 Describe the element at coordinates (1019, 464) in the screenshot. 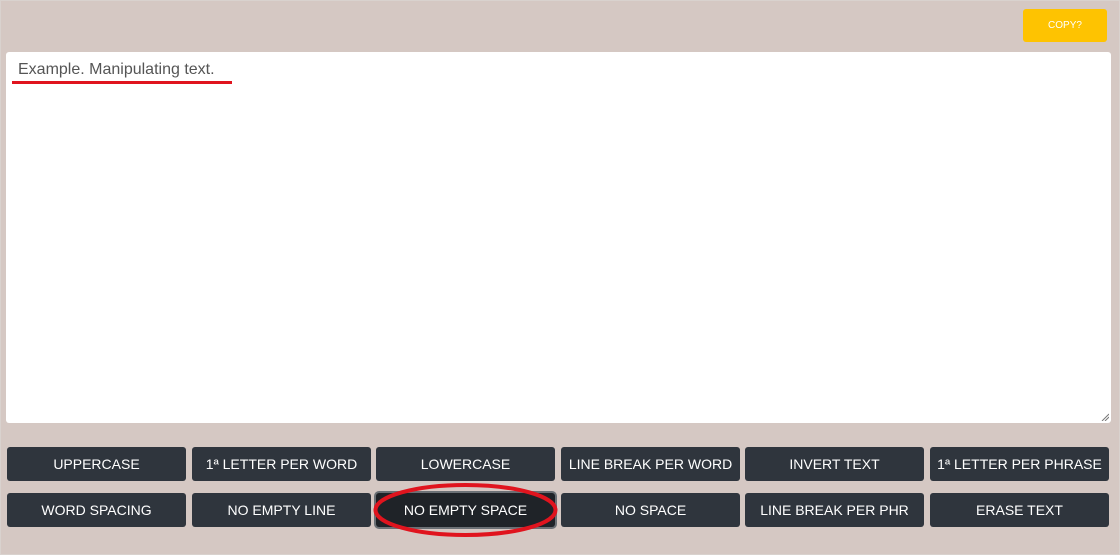

I see `first-letter-per-phrase-button: 1ª LETTER PER PHRASE` at that location.